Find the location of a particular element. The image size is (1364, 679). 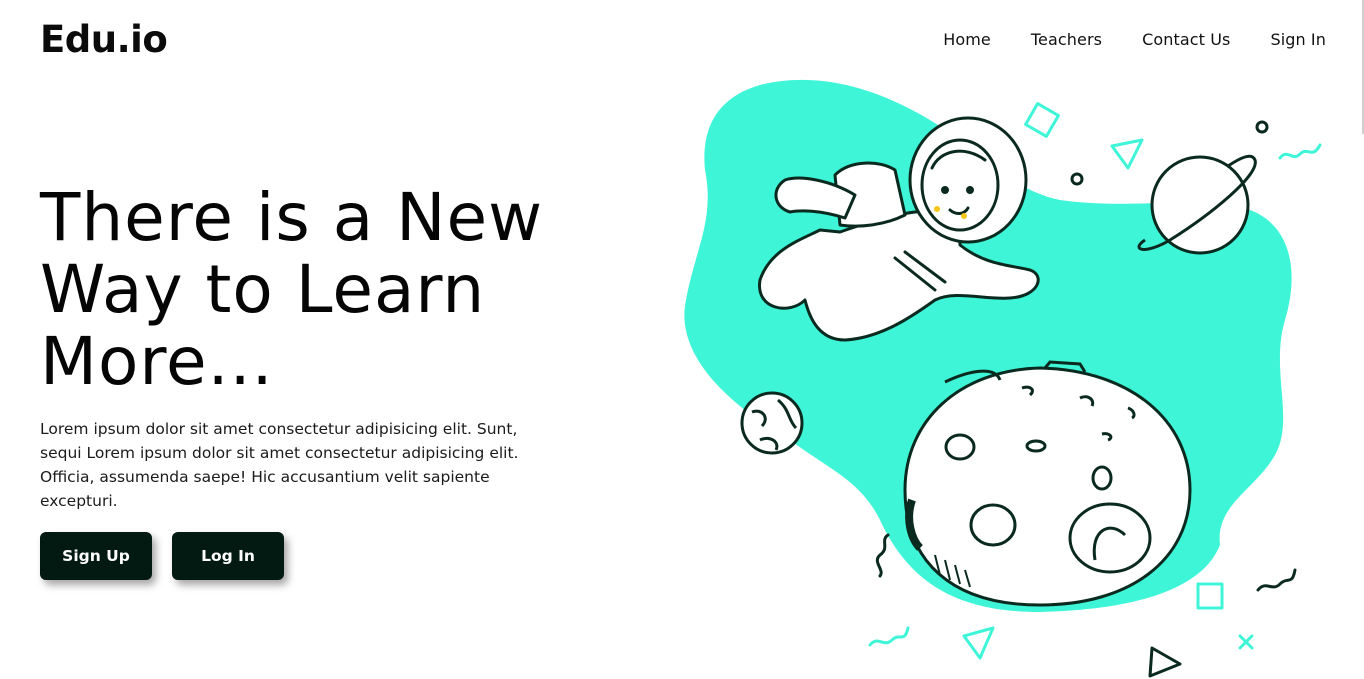

nav-contact-us: Contact Us is located at coordinates (1186, 40).